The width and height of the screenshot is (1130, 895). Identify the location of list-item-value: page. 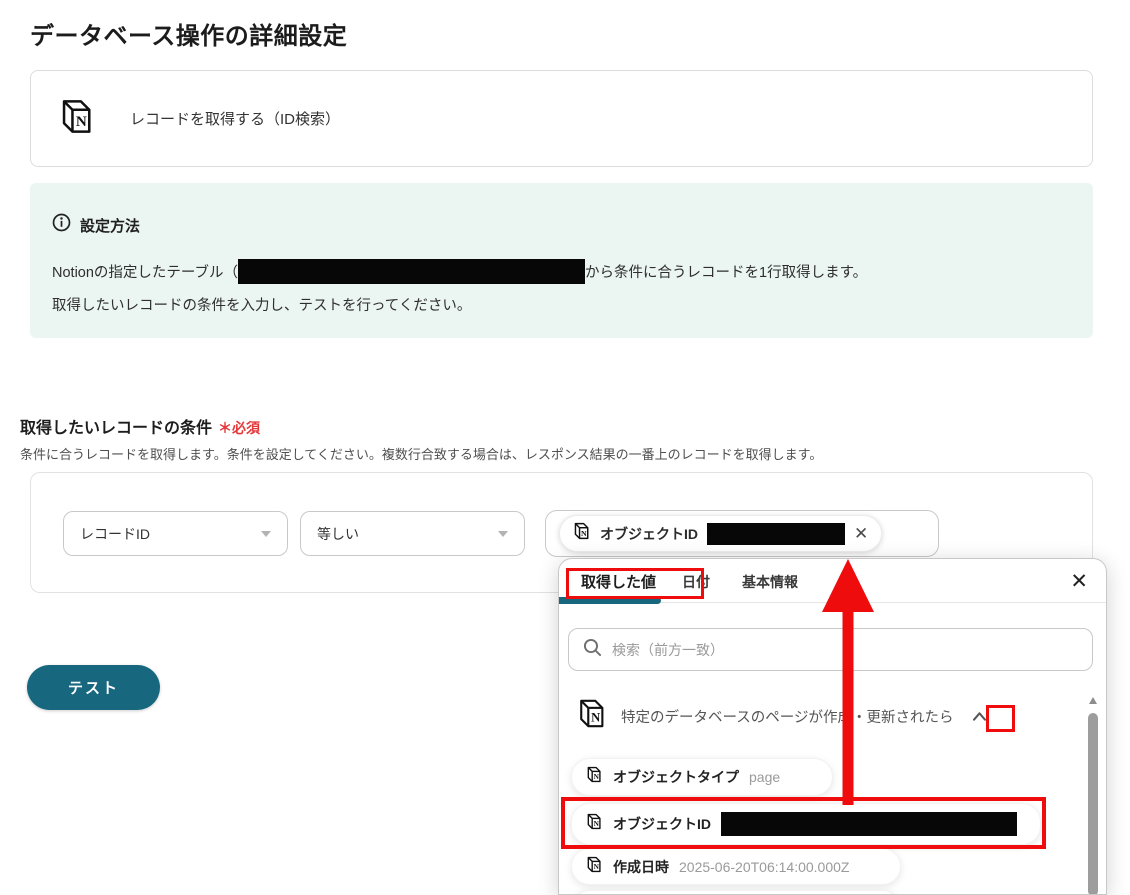
(765, 777).